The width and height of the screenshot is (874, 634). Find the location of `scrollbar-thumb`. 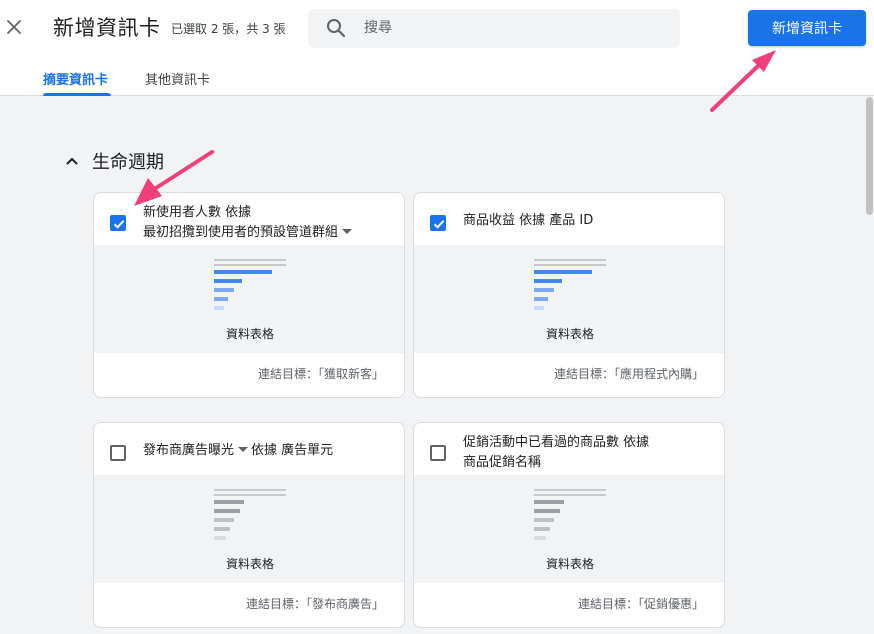

scrollbar-thumb is located at coordinates (869, 156).